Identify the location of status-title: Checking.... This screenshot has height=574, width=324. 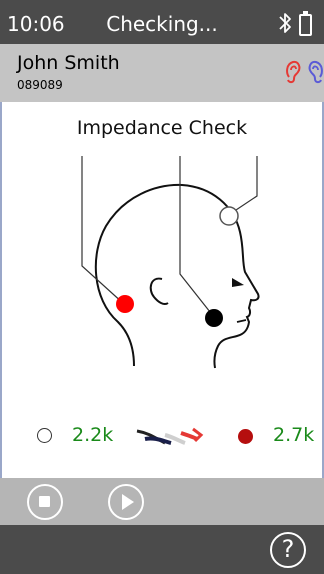
(162, 24).